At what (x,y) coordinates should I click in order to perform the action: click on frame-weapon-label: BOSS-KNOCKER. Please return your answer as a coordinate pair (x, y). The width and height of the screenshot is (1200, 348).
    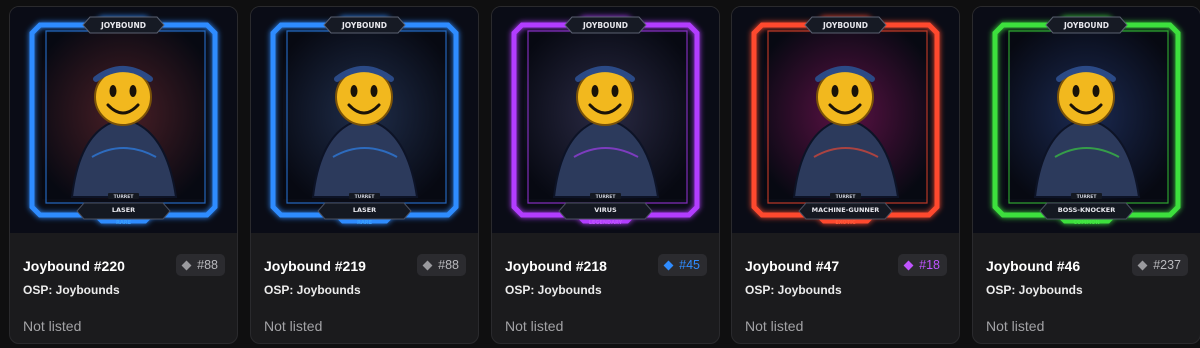
    Looking at the image, I should click on (1087, 210).